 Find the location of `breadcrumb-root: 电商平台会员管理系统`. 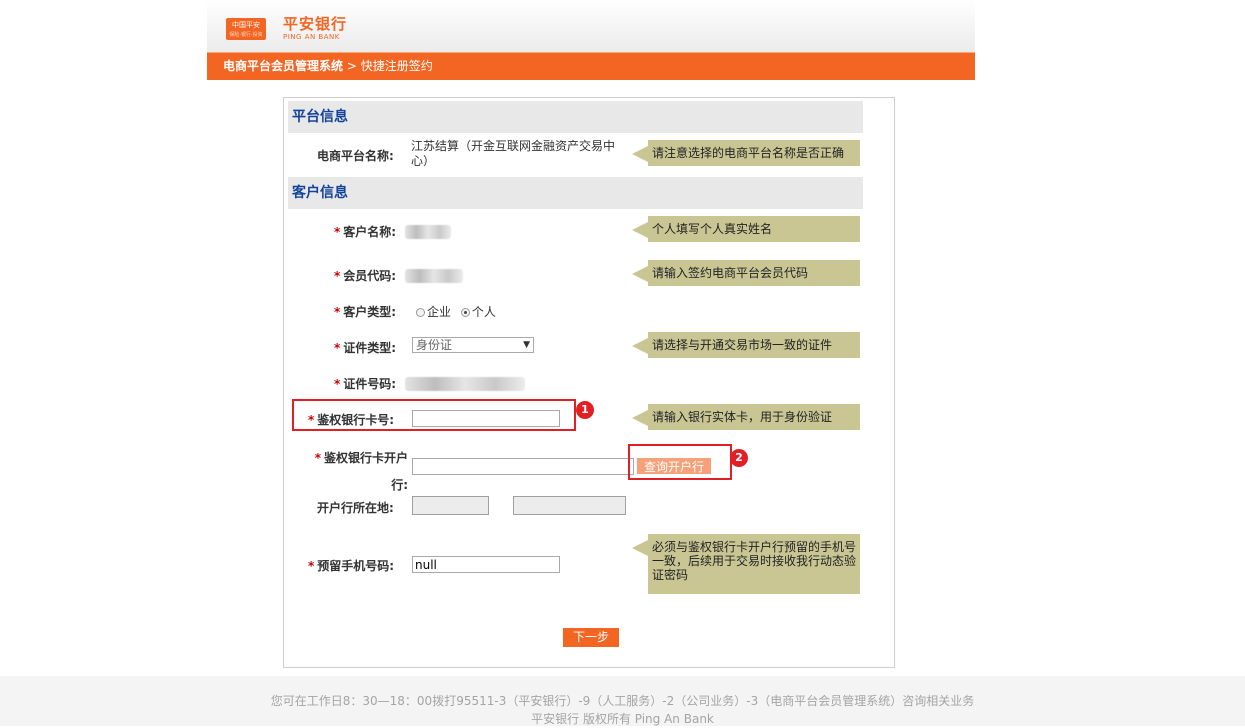

breadcrumb-root: 电商平台会员管理系统 is located at coordinates (283, 66).